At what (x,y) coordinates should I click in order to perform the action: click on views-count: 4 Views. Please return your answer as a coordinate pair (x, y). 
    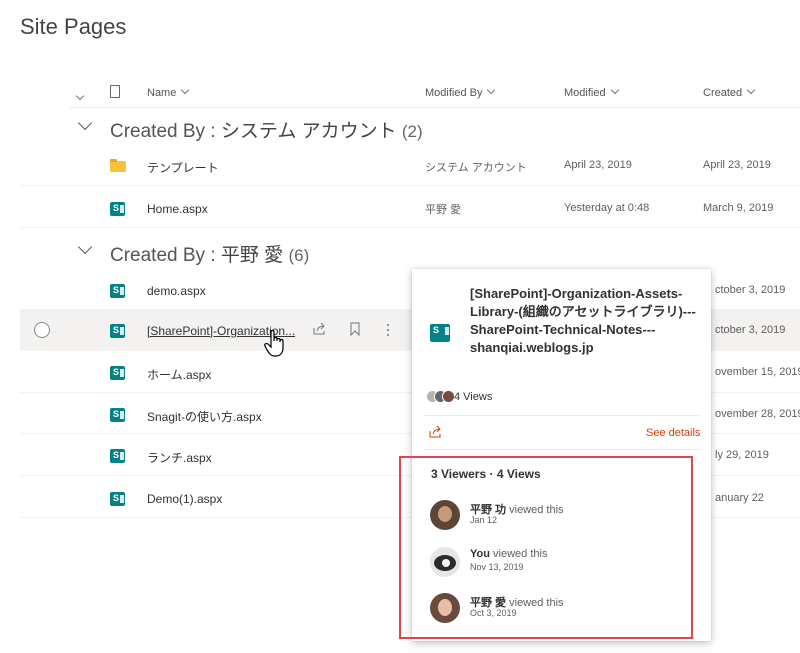
    Looking at the image, I should click on (473, 397).